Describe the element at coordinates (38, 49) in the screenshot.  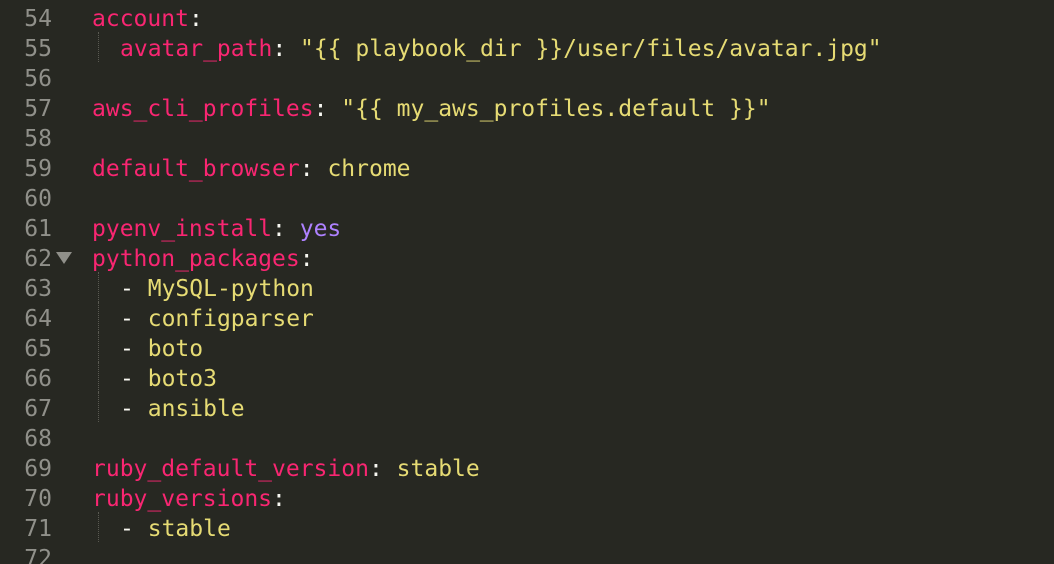
I see `line-number: 55` at that location.